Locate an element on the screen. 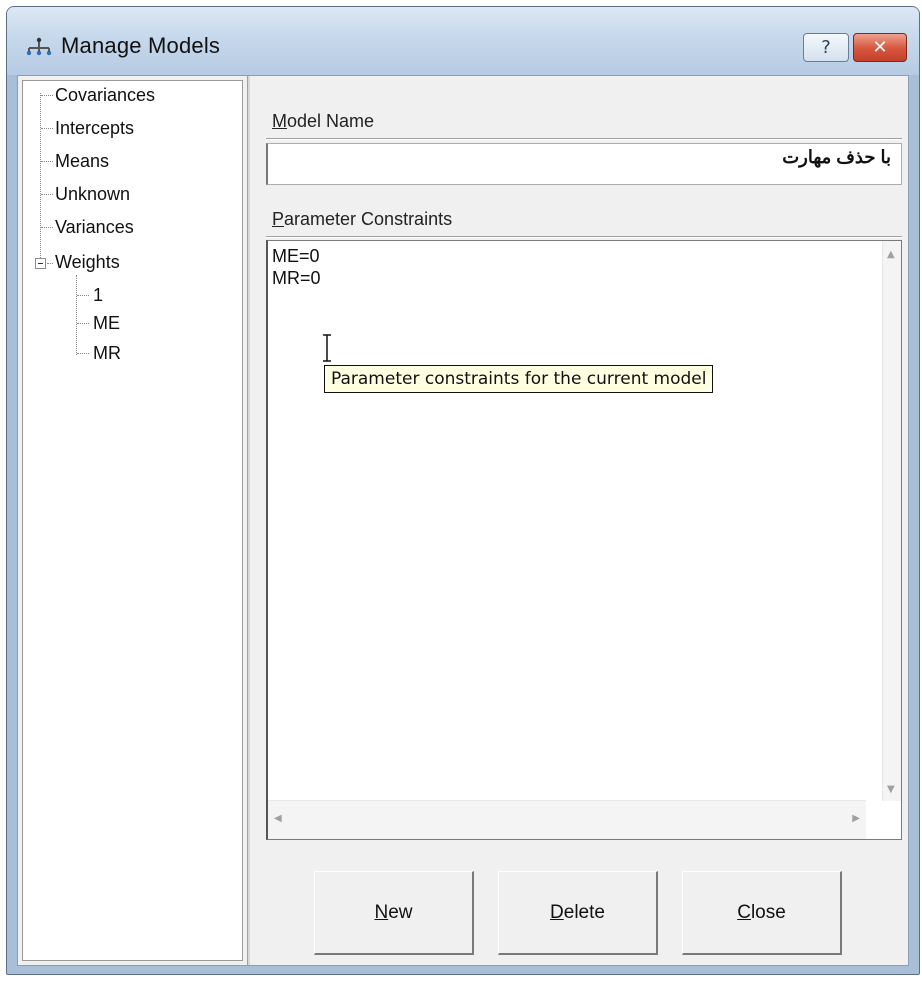  window-title: Manage Models is located at coordinates (141, 45).